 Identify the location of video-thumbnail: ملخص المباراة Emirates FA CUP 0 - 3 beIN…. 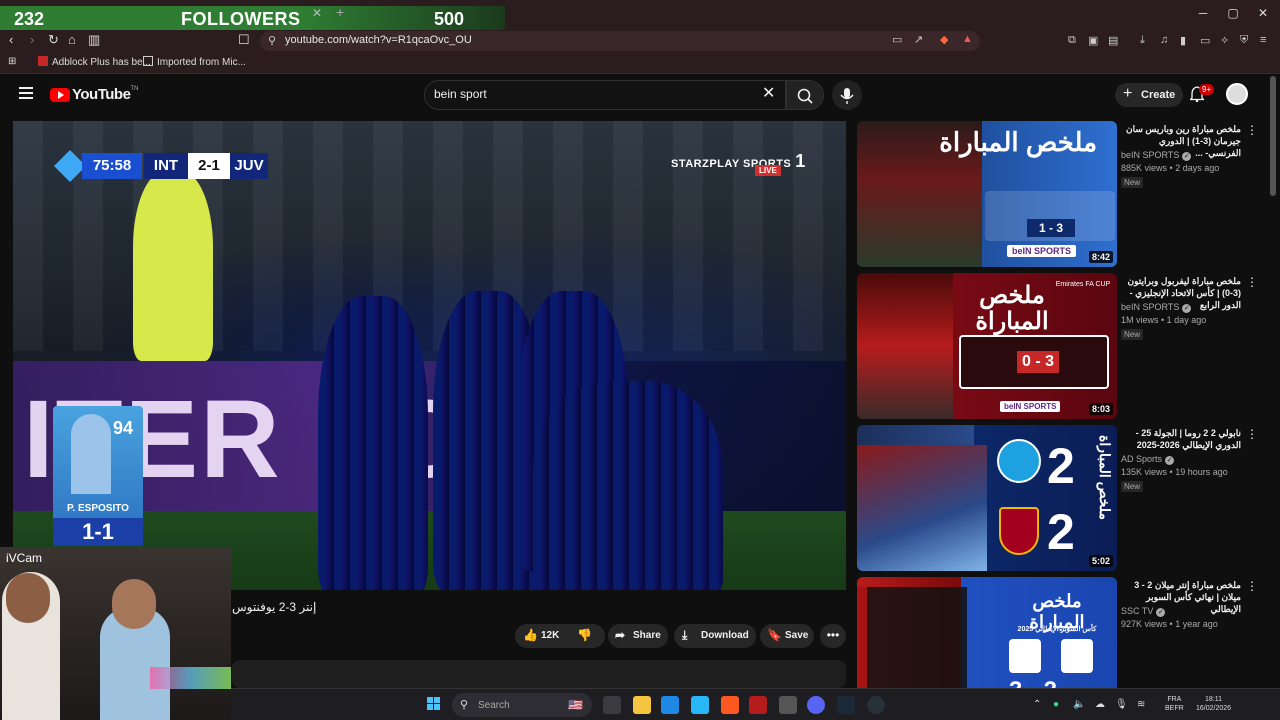
(987, 346).